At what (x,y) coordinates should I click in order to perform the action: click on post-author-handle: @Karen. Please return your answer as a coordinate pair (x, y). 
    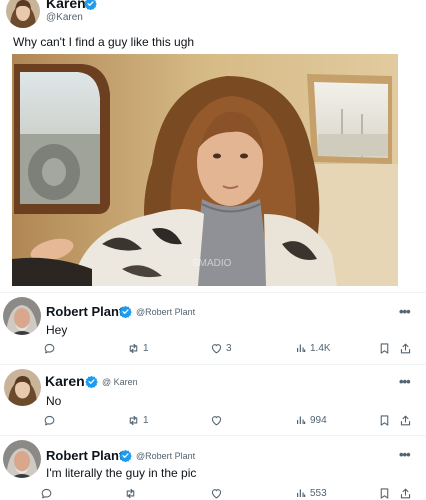
    Looking at the image, I should click on (64, 17).